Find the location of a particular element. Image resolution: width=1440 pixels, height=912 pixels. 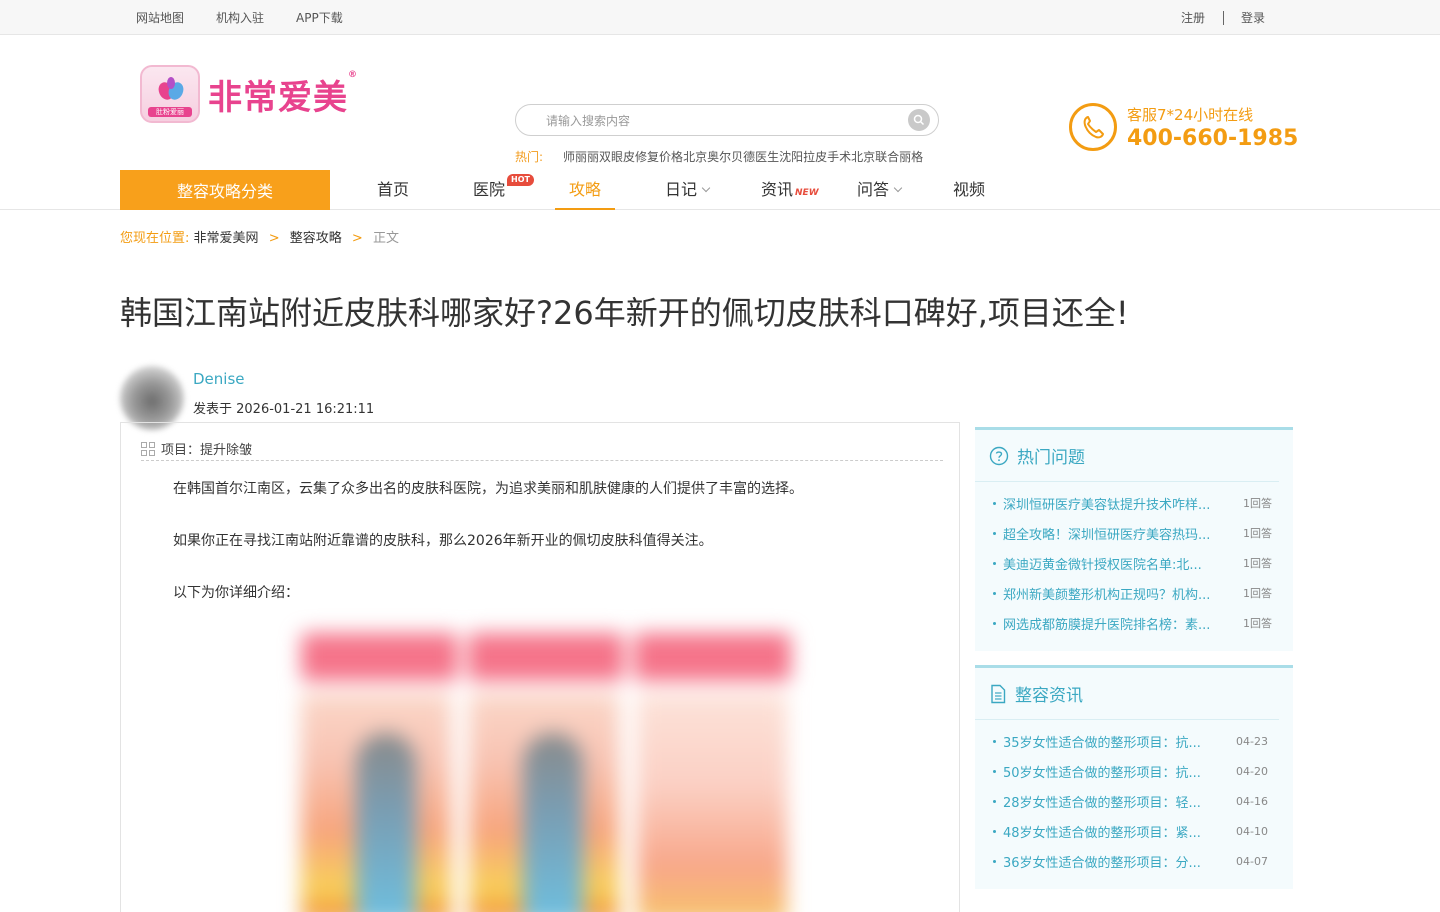

list-item: 郑州新美颜整形机构正规吗？机构... 1回答 is located at coordinates (1134, 593).